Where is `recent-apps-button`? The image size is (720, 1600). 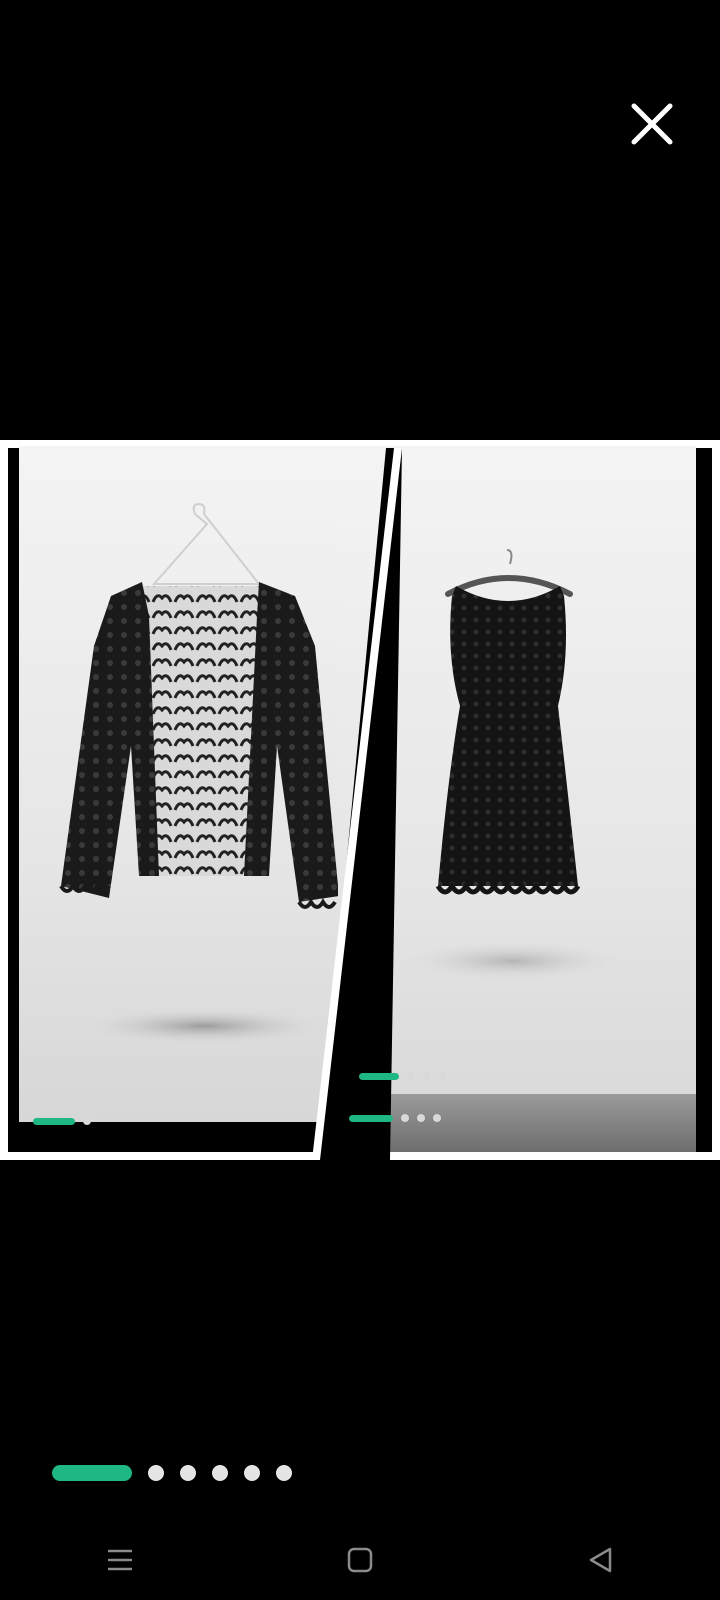 recent-apps-button is located at coordinates (120, 1560).